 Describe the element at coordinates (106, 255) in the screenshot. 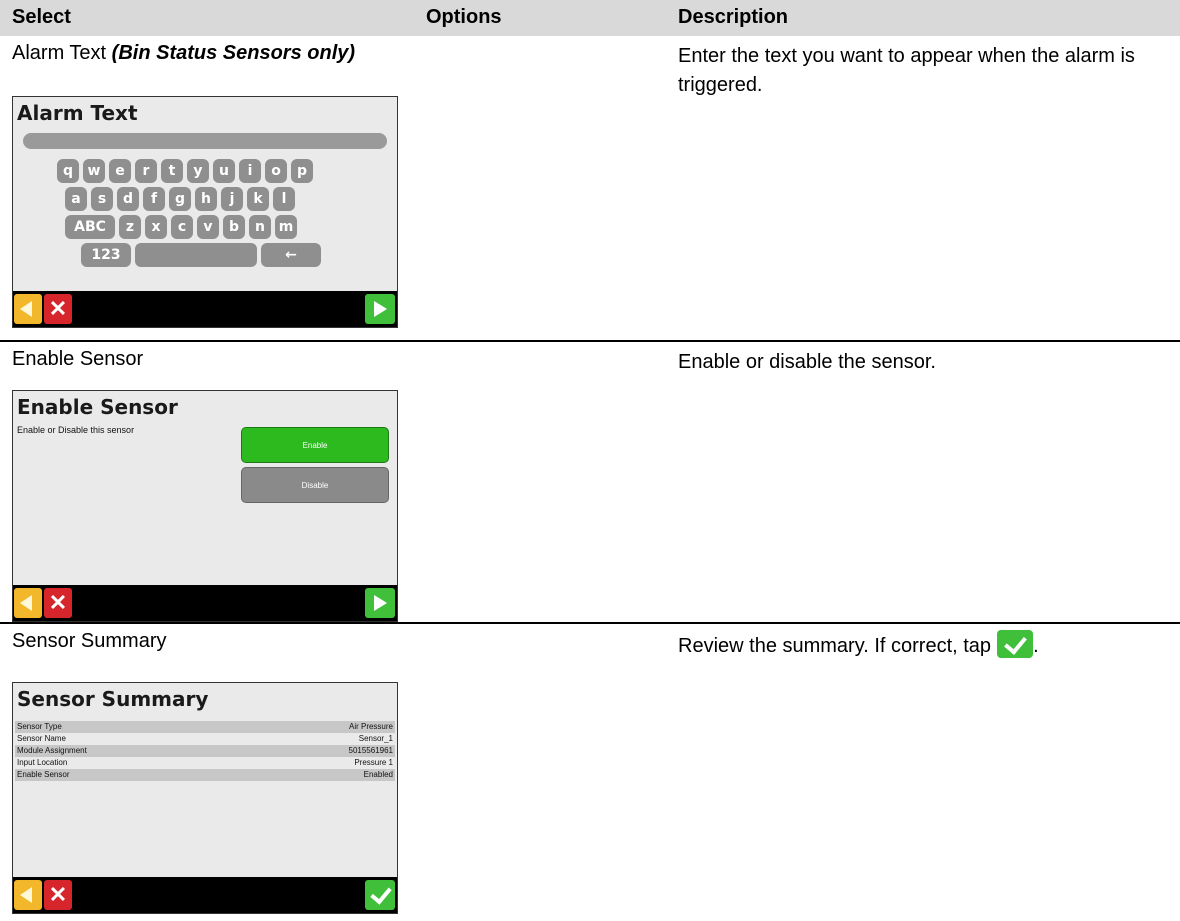

I see `key-123: 123` at that location.